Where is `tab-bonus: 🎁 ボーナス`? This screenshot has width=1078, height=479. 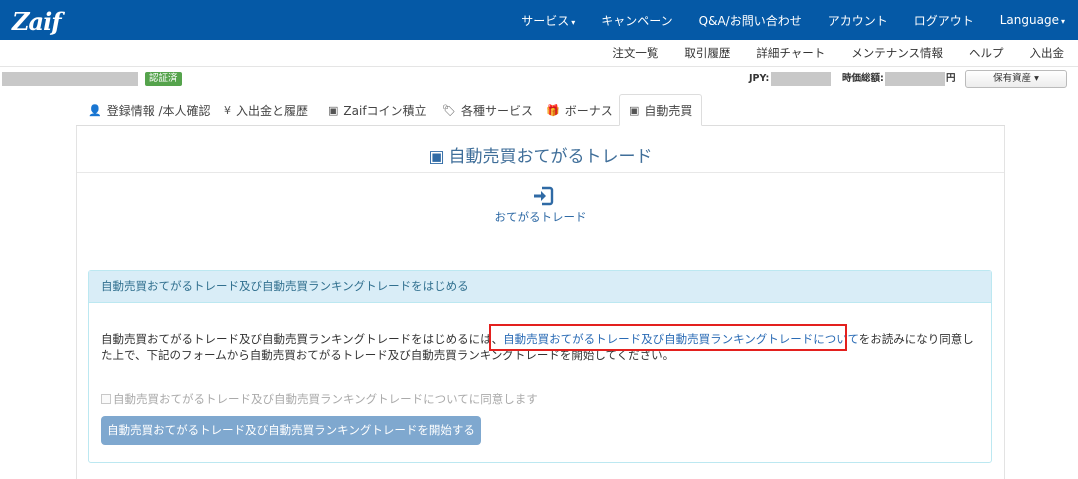
tab-bonus: 🎁 ボーナス is located at coordinates (579, 110).